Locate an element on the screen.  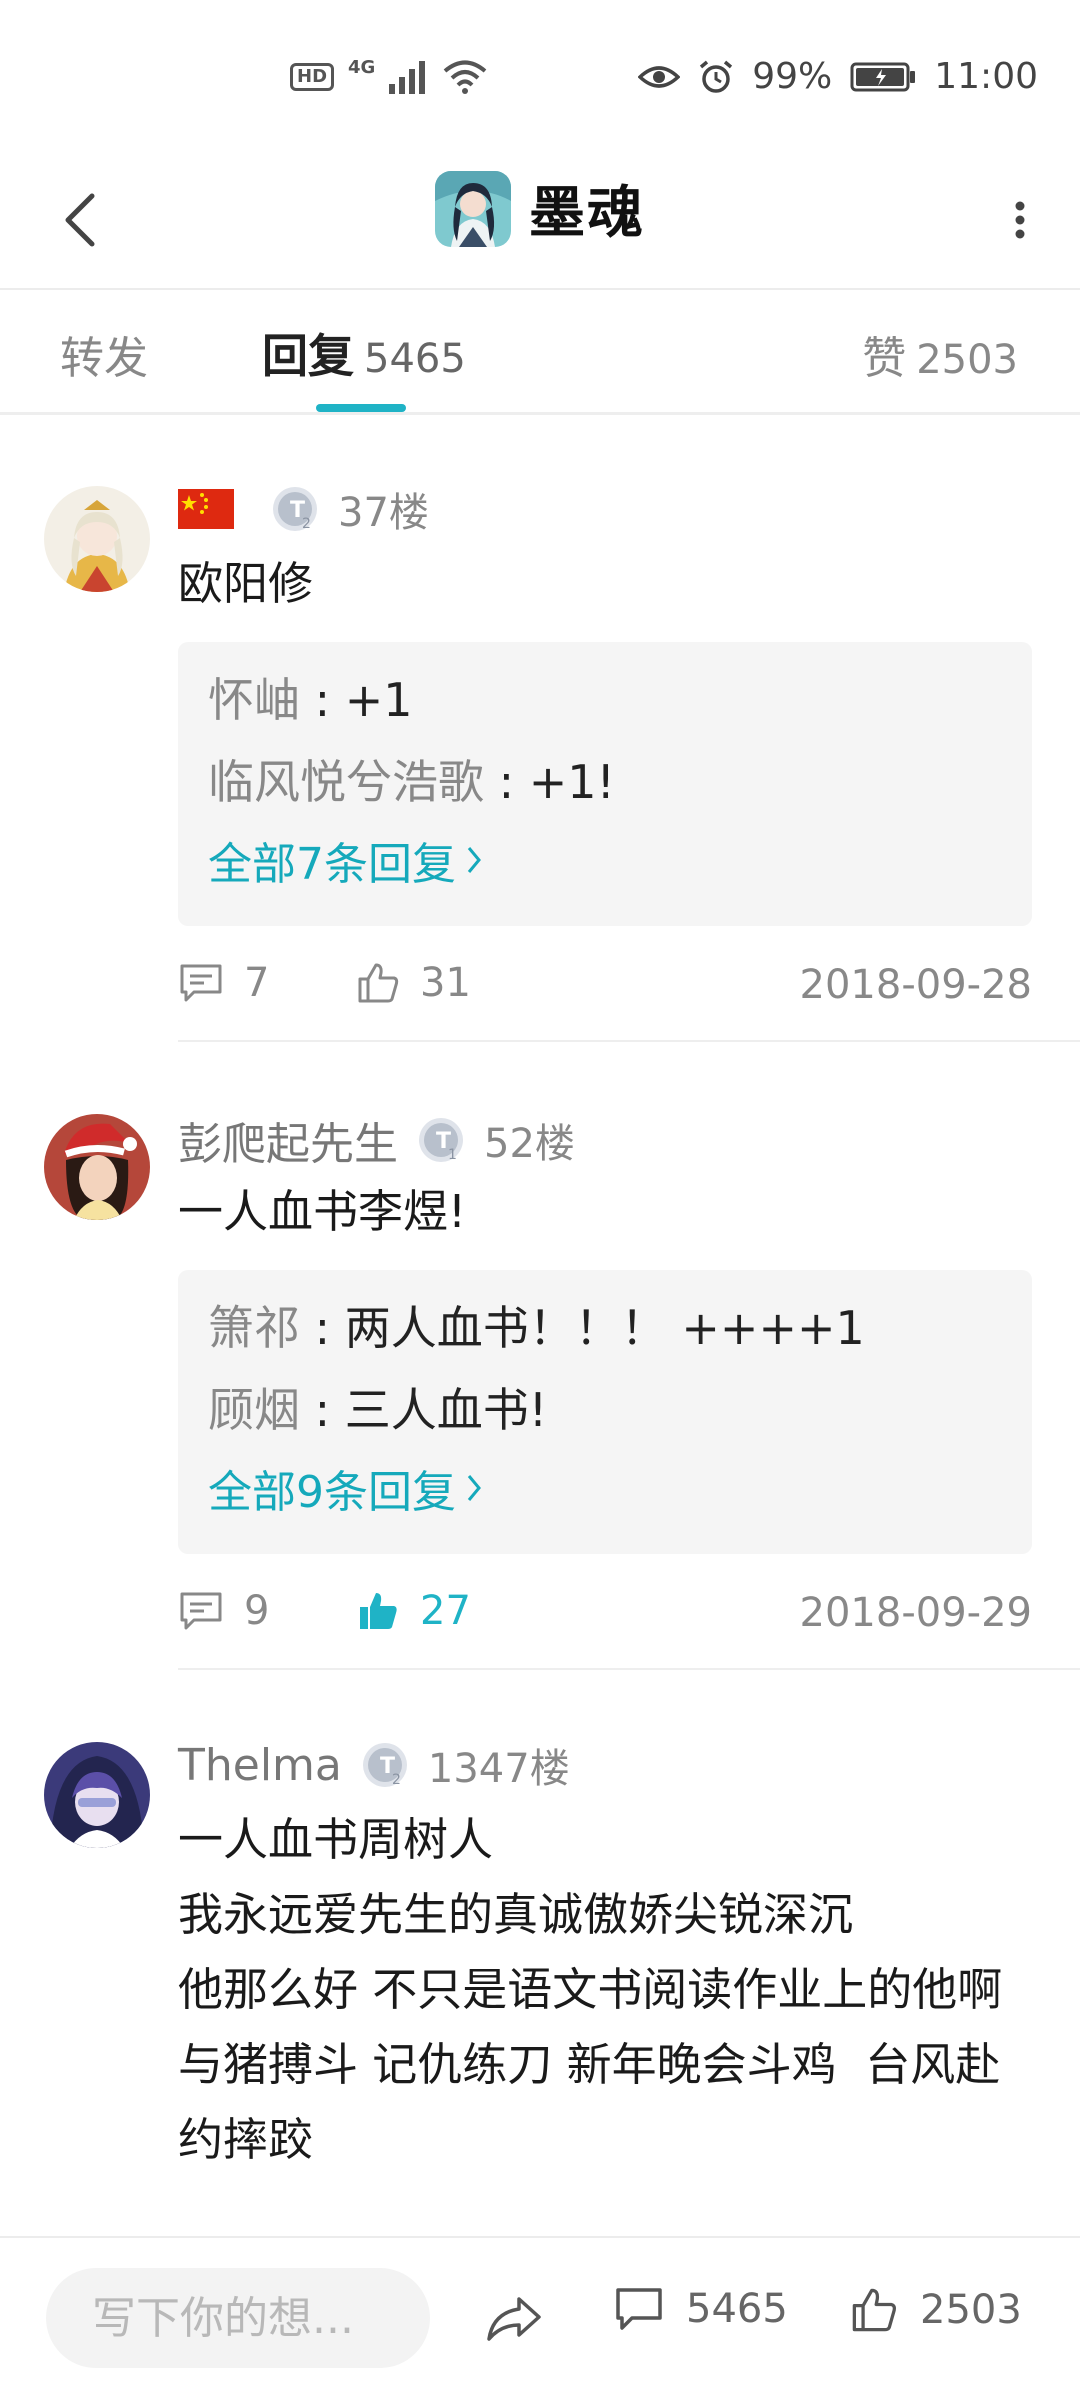
comment-count: 9 is located at coordinates (257, 1611).